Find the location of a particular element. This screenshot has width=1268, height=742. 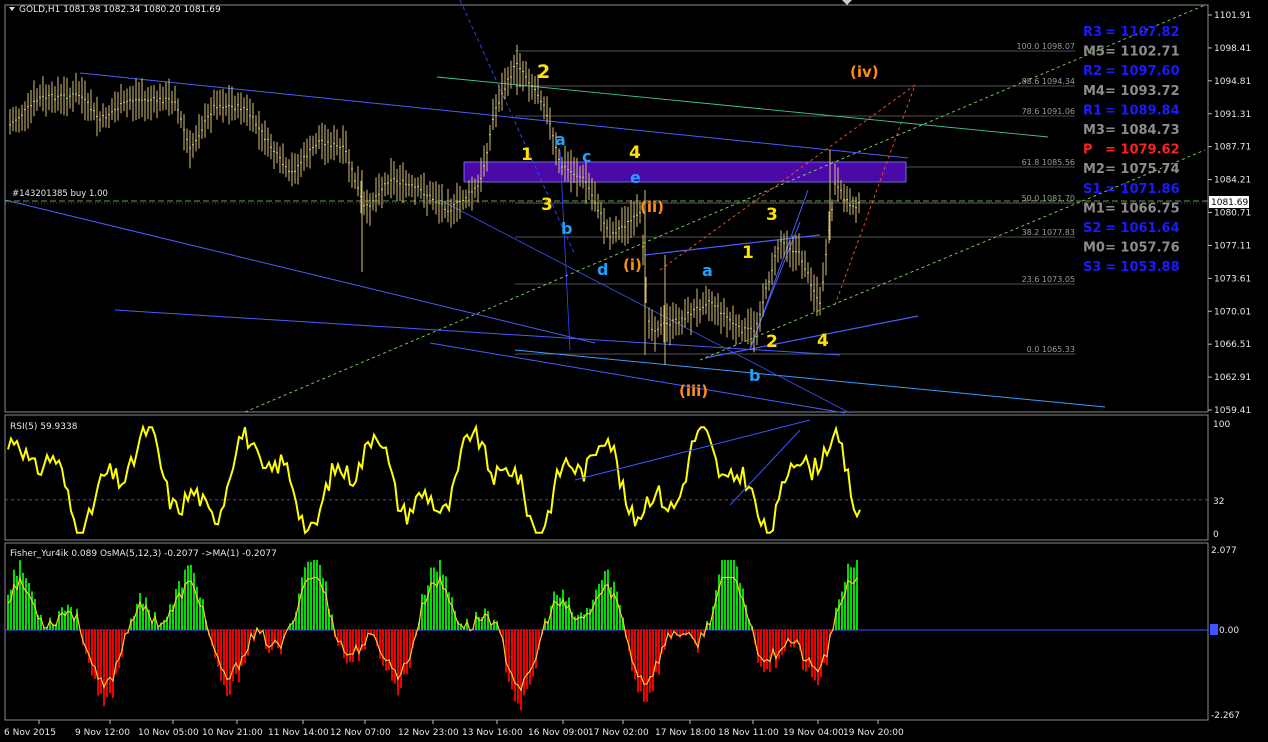

price-tick-label: 1080.71 is located at coordinates (1232, 214).